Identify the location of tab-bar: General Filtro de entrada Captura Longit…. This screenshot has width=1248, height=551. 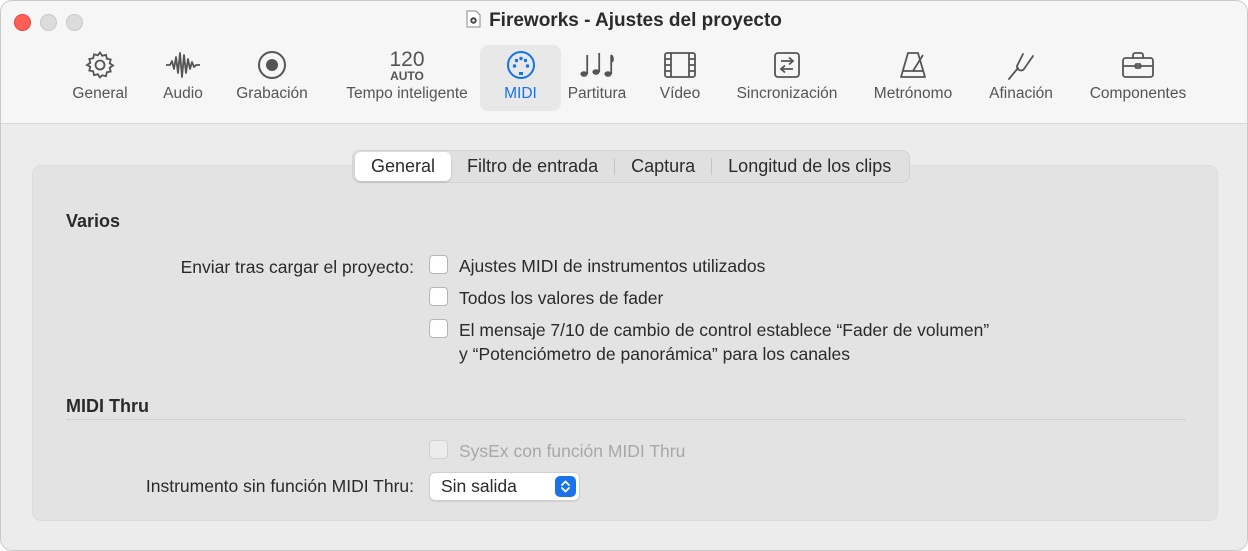
(631, 166).